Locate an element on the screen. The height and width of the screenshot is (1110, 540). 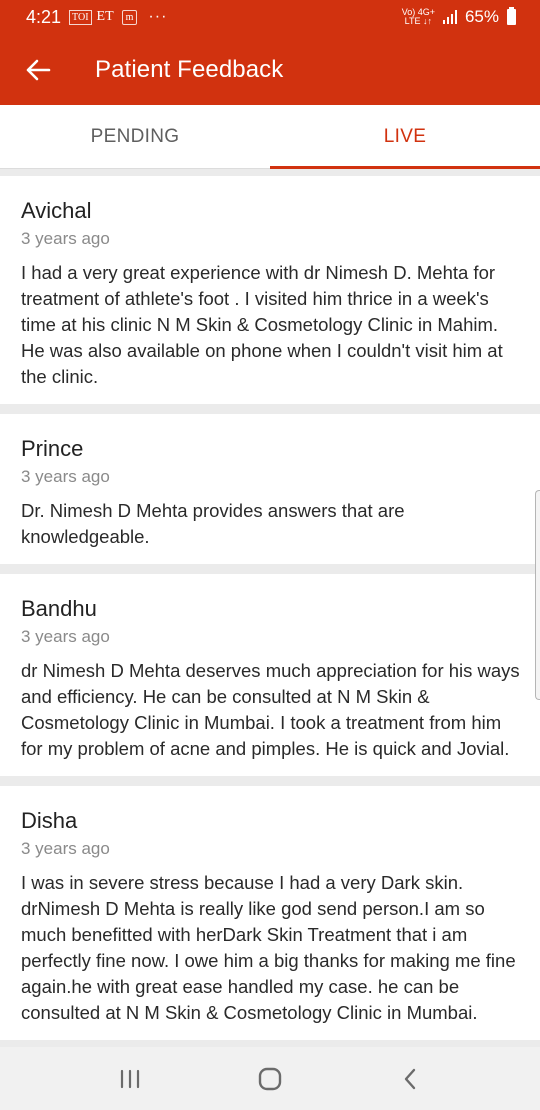
recent-apps-button is located at coordinates (130, 1079).